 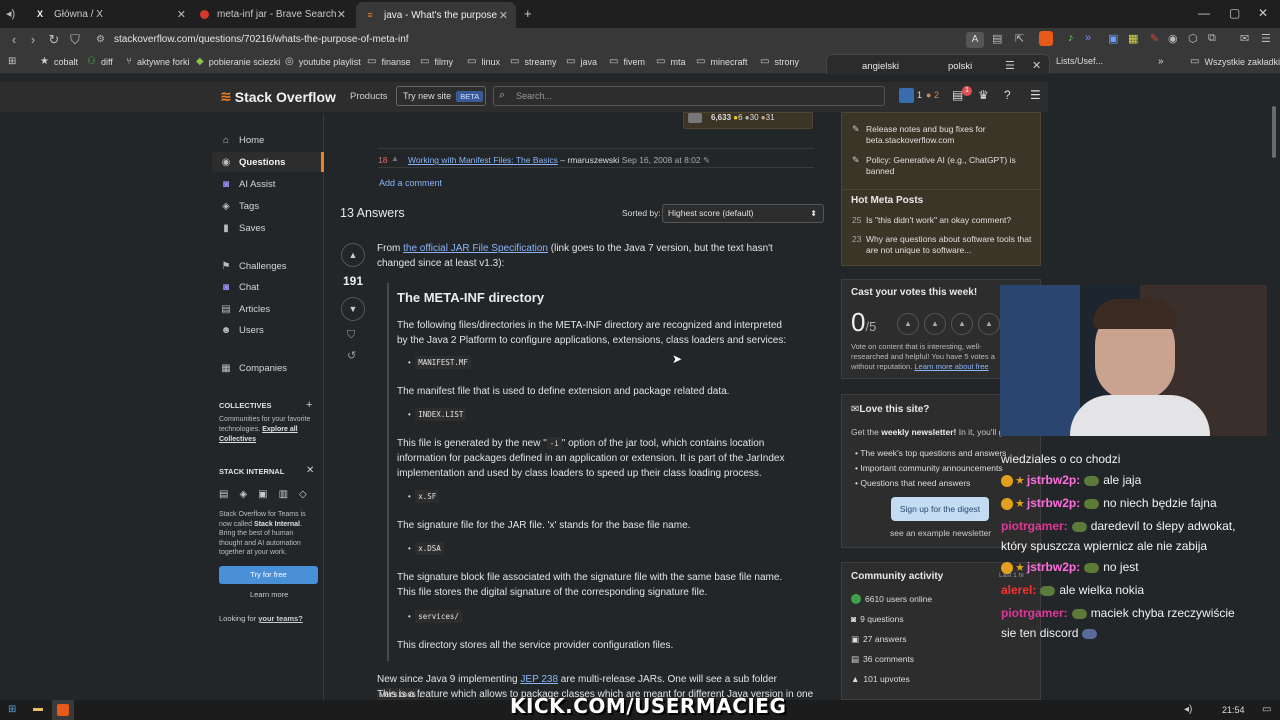 I want to click on extension-icon: ▣, so click(x=1113, y=38).